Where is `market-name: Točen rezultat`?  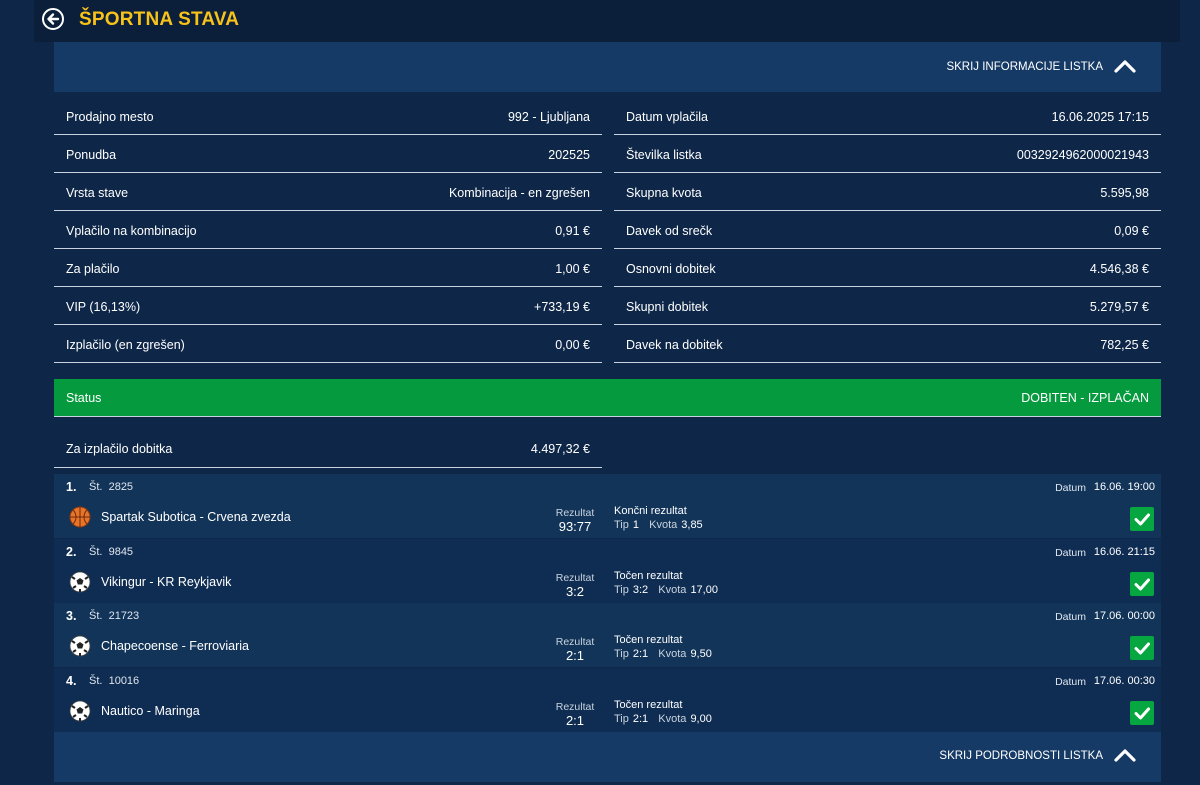 market-name: Točen rezultat is located at coordinates (648, 640).